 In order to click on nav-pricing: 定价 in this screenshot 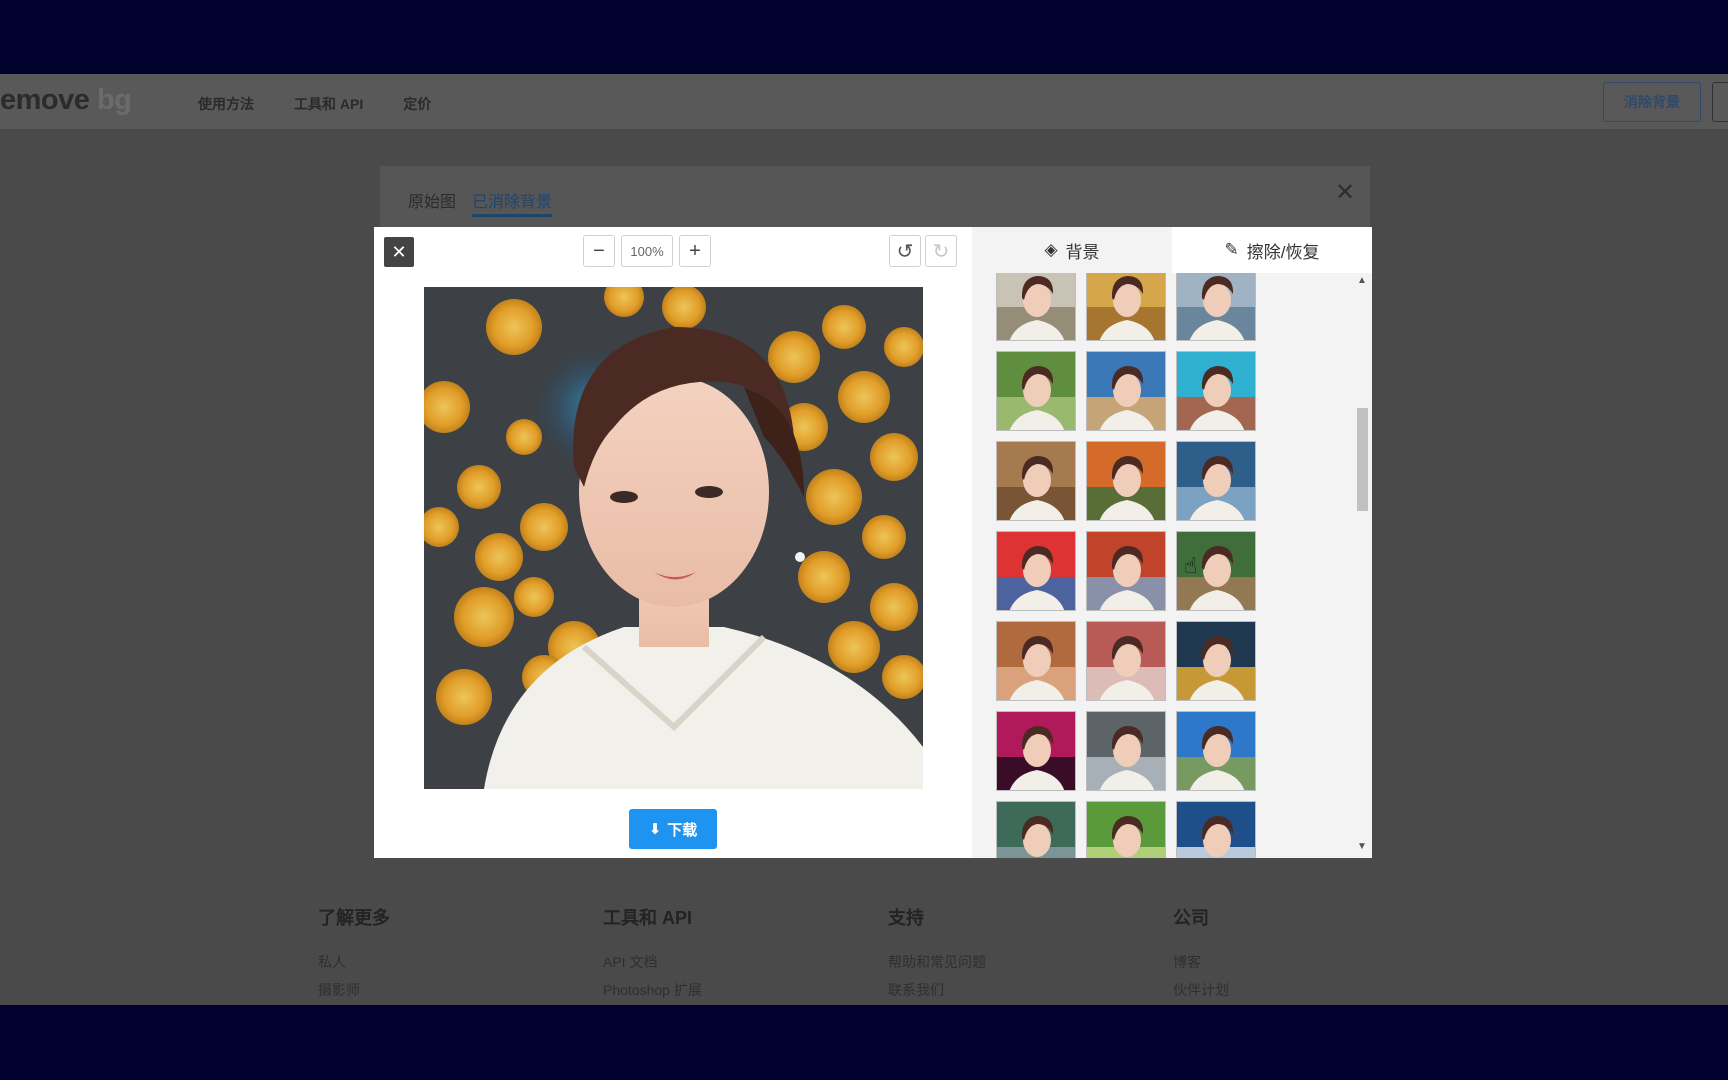, I will do `click(417, 104)`.